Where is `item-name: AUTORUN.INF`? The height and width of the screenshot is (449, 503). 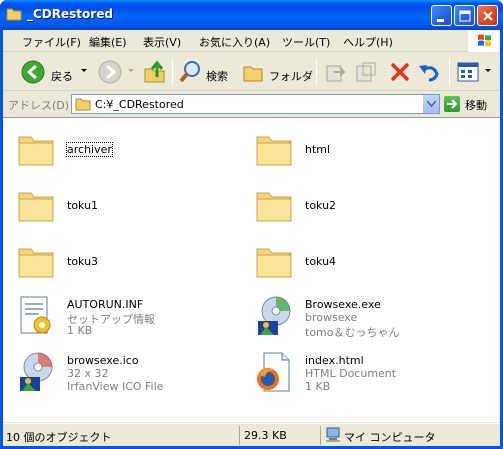 item-name: AUTORUN.INF is located at coordinates (105, 304).